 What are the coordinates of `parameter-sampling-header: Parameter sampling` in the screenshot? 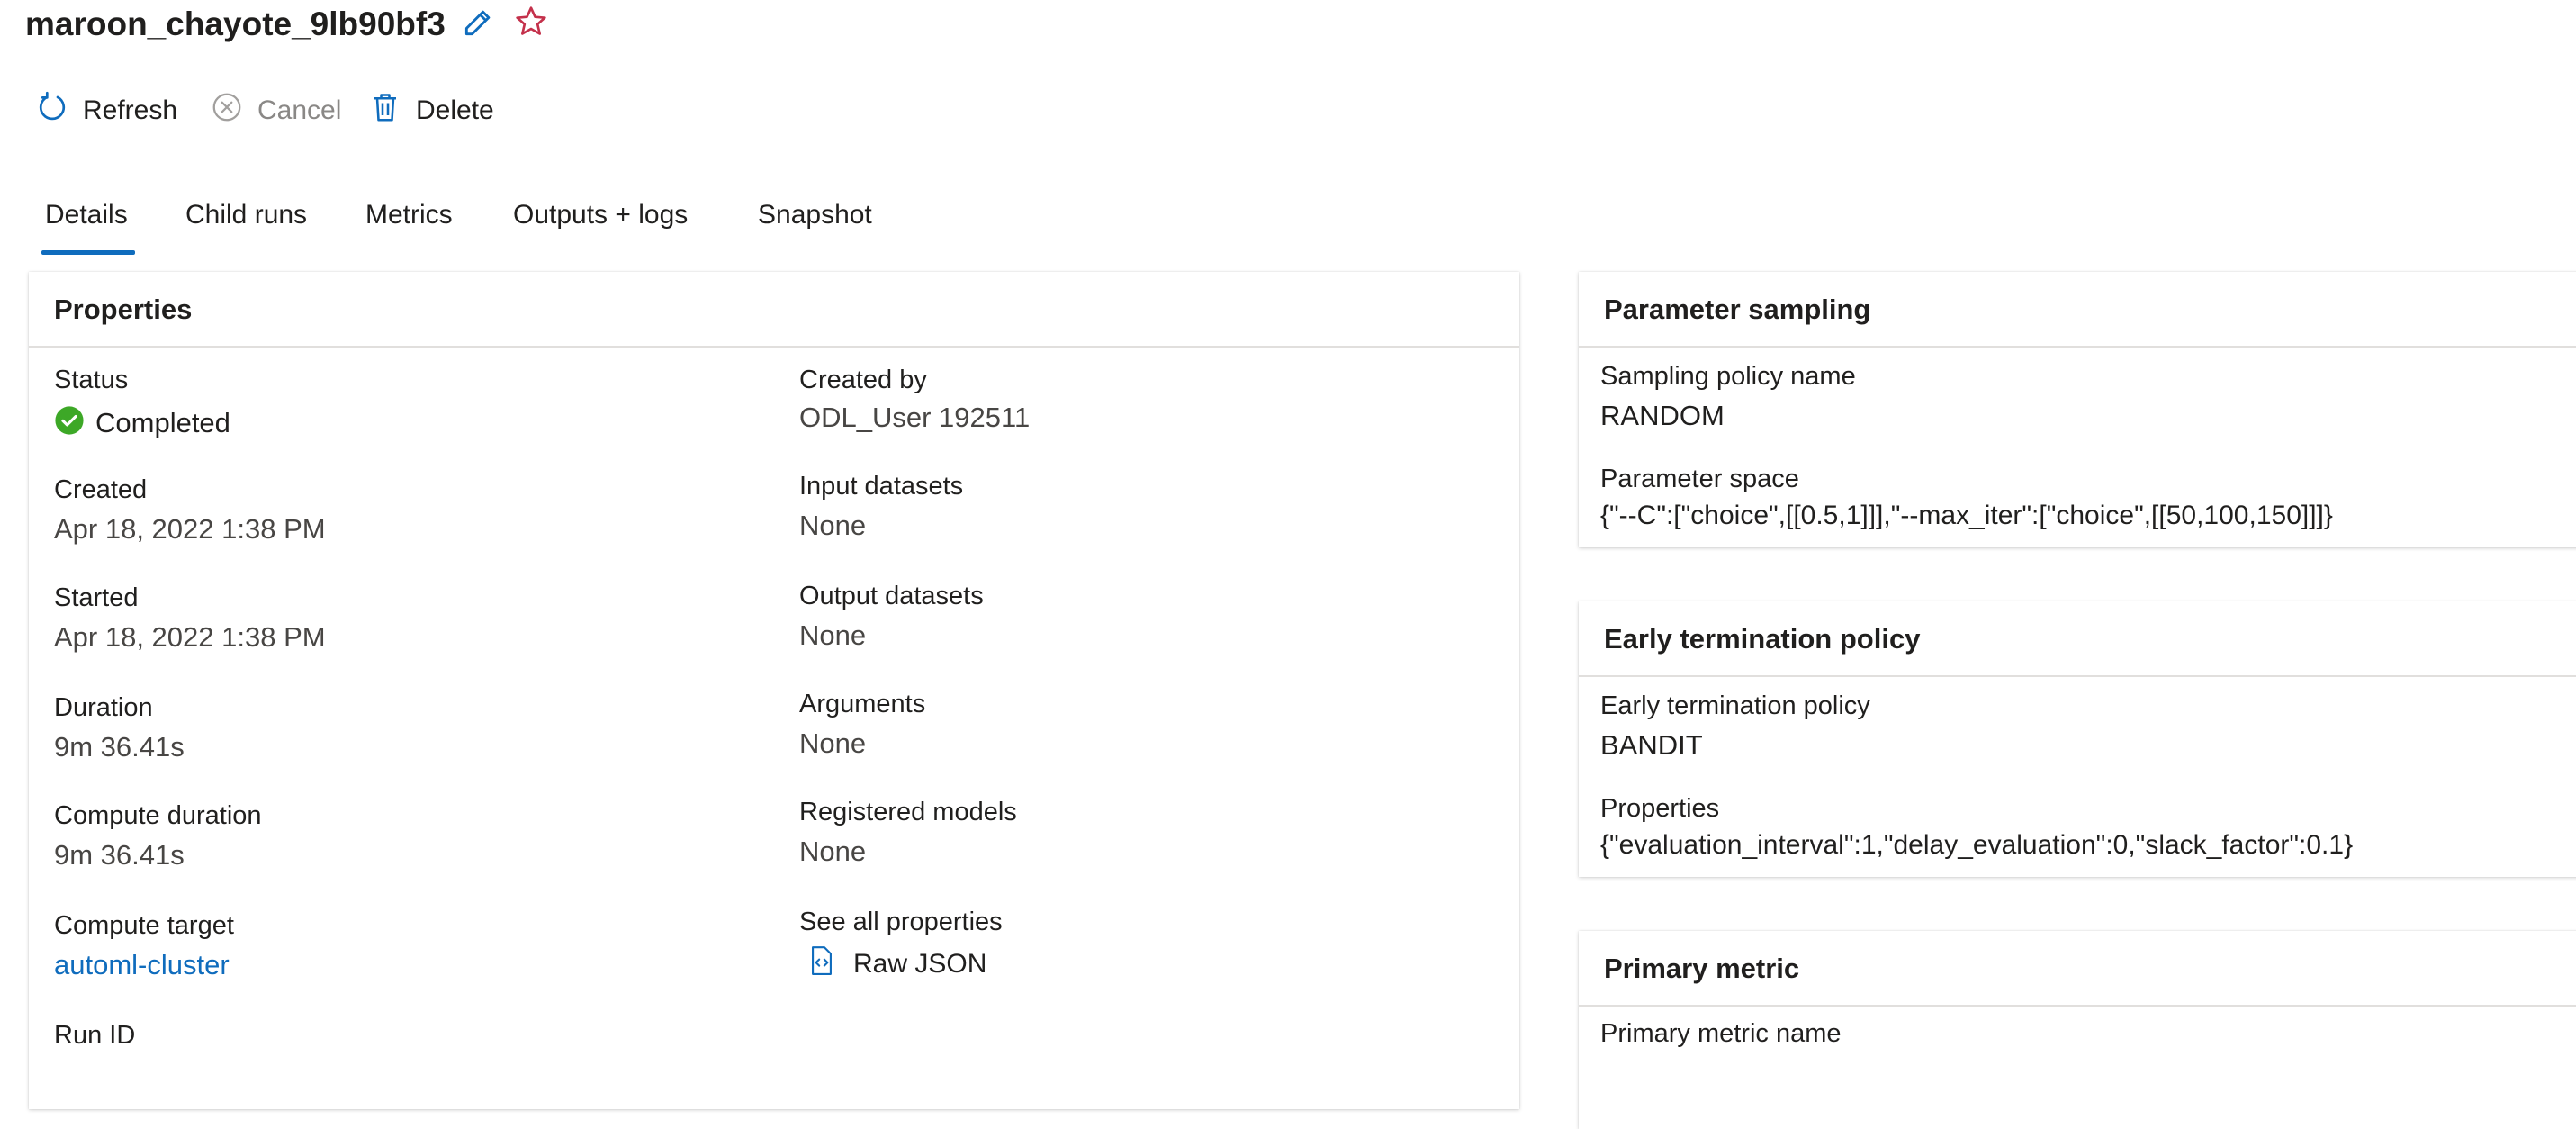 It's located at (2077, 310).